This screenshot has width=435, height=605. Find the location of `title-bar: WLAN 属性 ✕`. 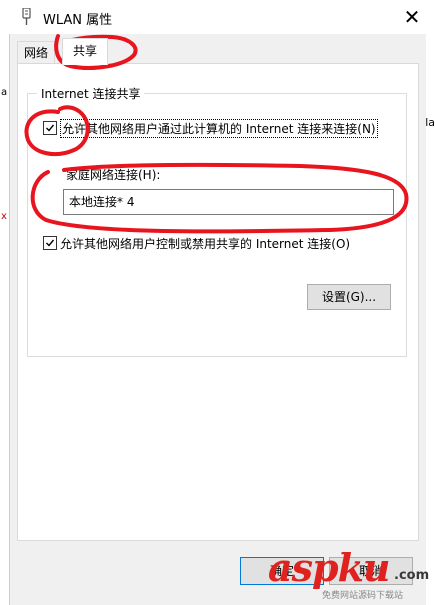

title-bar: WLAN 属性 ✕ is located at coordinates (217, 17).